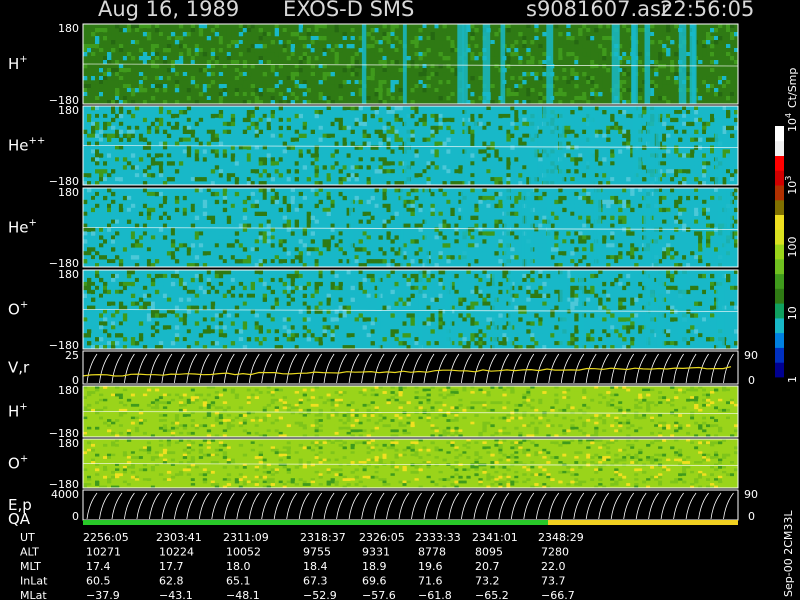  Describe the element at coordinates (438, 537) in the screenshot. I see `footer-value: 2333:33` at that location.